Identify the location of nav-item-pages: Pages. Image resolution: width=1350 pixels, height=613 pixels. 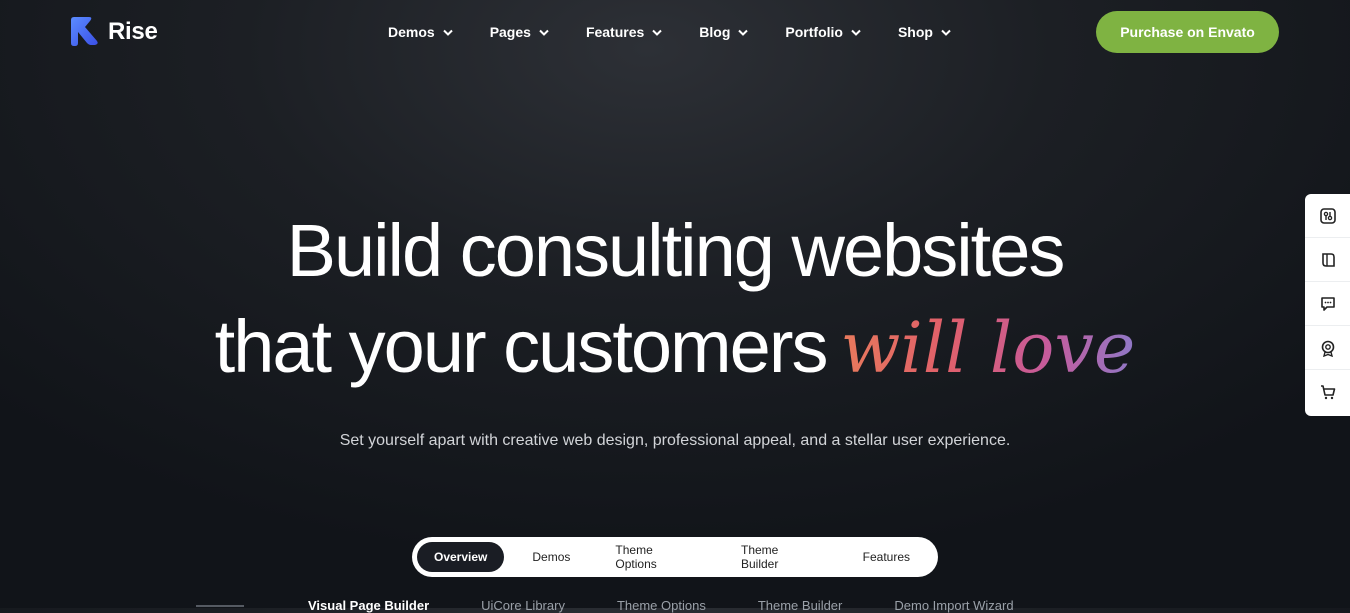
(519, 32).